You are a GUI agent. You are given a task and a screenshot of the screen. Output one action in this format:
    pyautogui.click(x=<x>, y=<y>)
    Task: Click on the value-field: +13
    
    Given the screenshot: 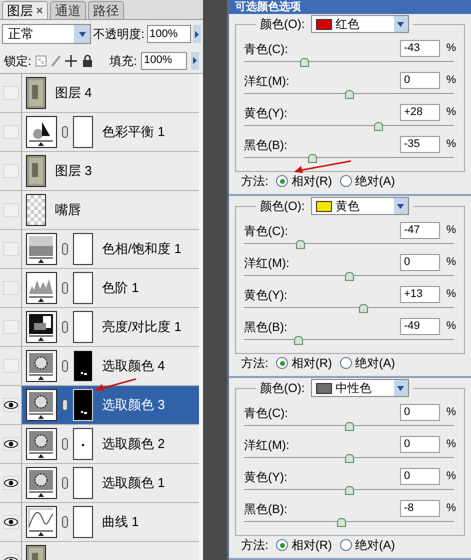 What is the action you would take?
    pyautogui.click(x=420, y=294)
    